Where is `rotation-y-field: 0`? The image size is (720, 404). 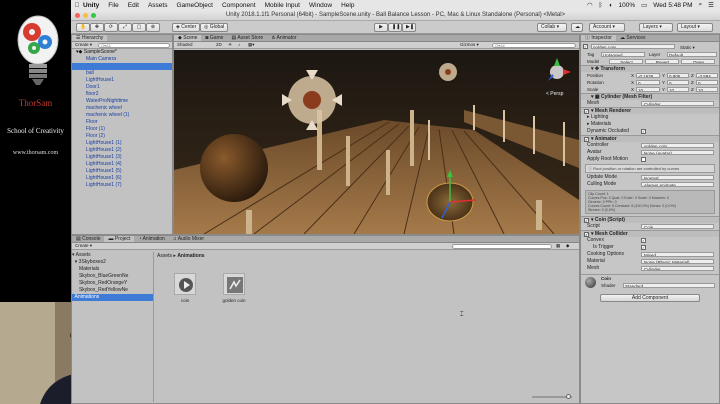 rotation-y-field: 0 is located at coordinates (678, 82).